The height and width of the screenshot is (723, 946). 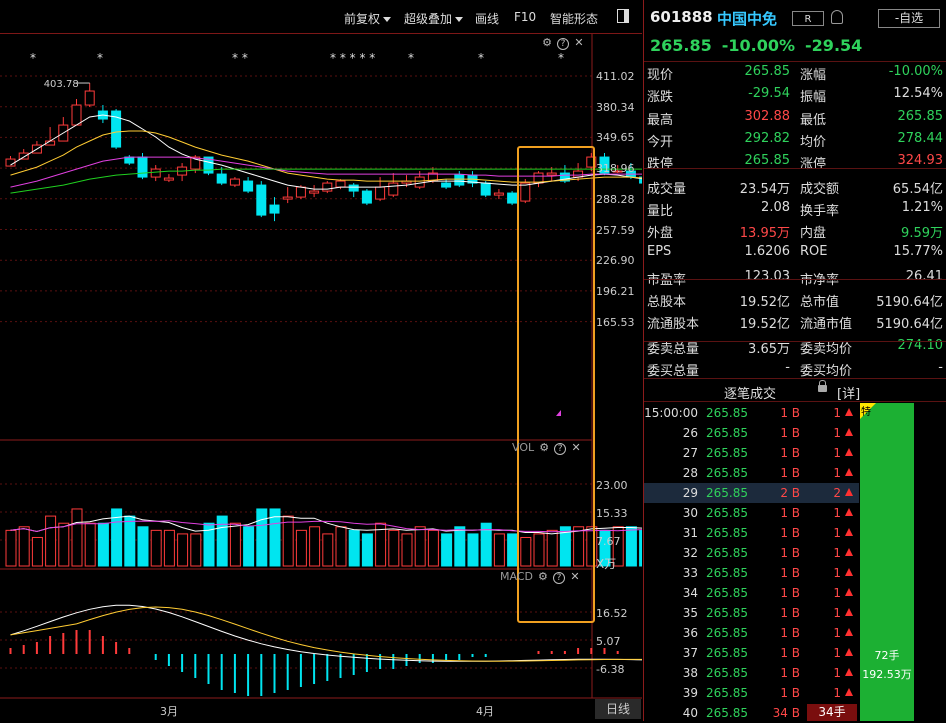 I want to click on quote-label: 流通股本, so click(x=673, y=325).